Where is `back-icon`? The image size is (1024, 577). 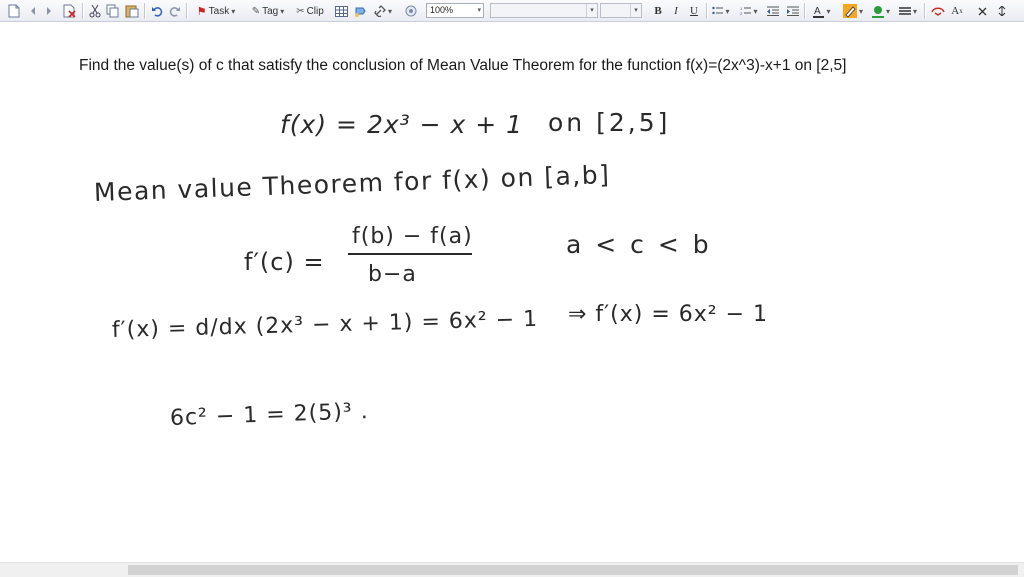
back-icon is located at coordinates (33, 11).